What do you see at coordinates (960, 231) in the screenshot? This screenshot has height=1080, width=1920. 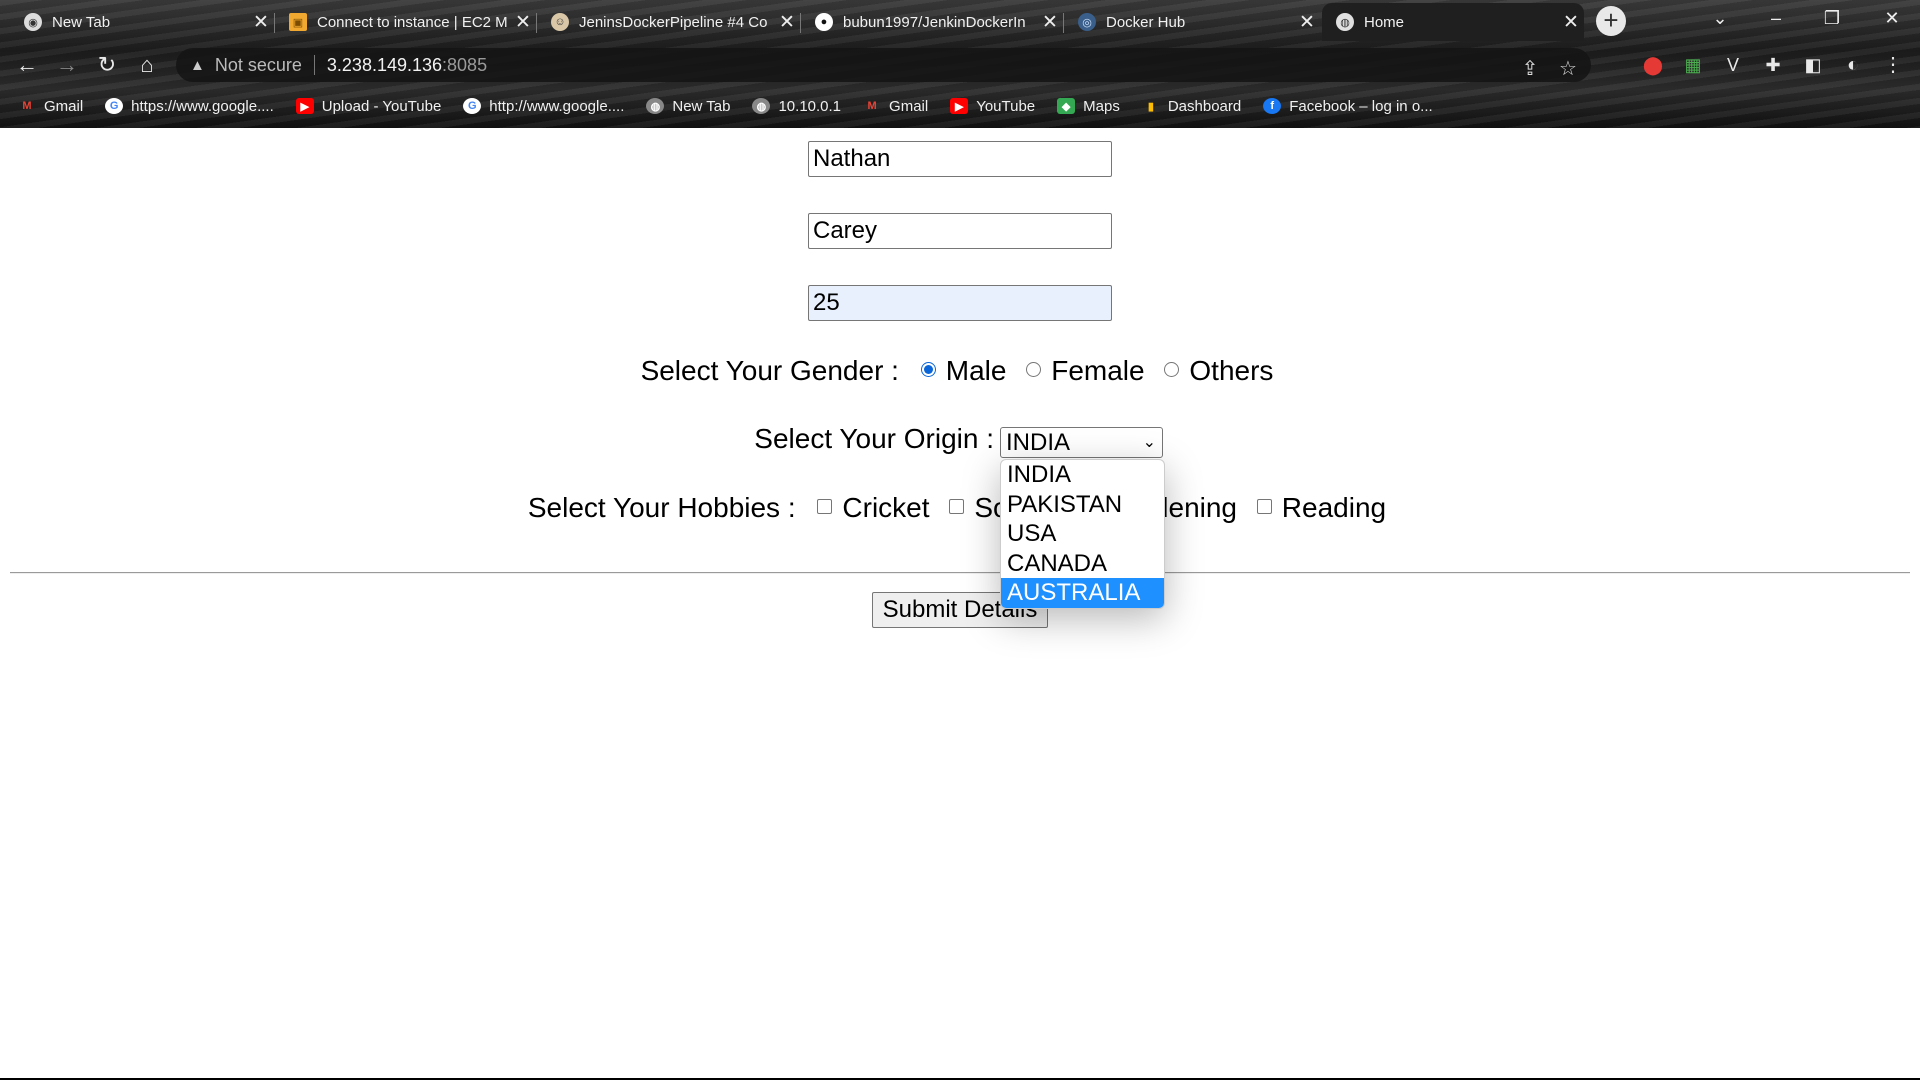 I see `last-name-input` at bounding box center [960, 231].